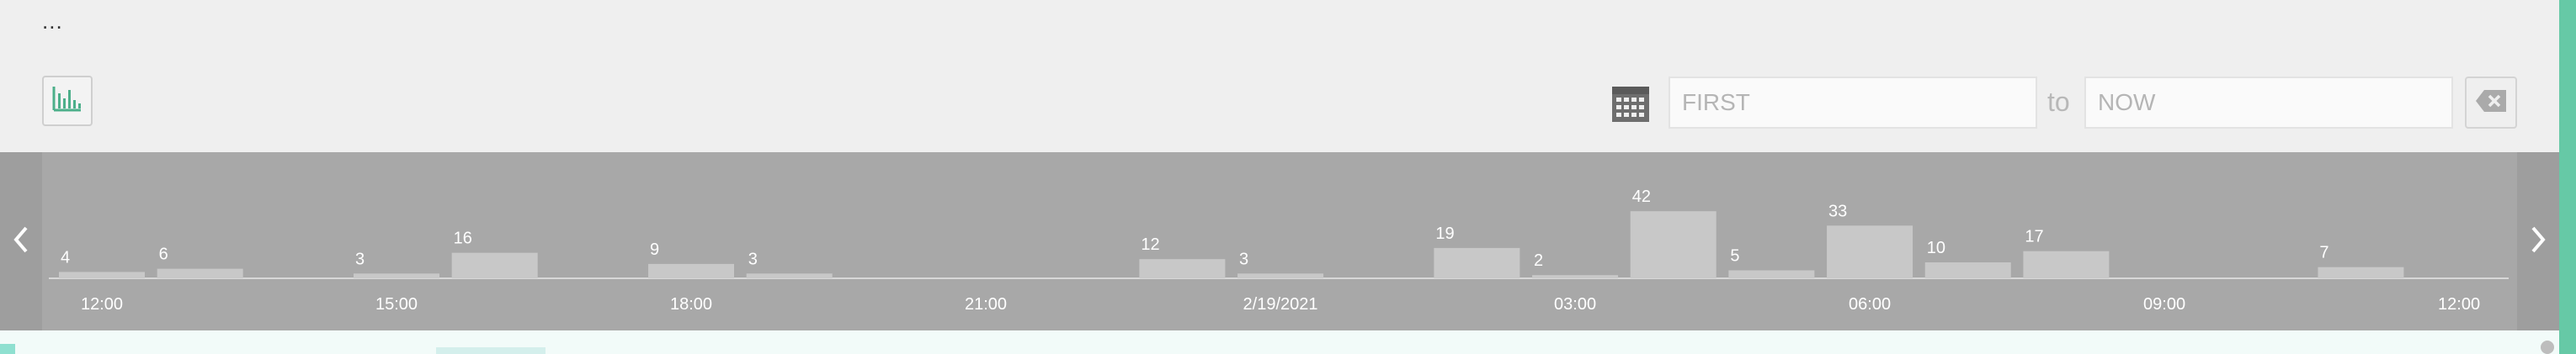 The height and width of the screenshot is (354, 2576). I want to click on histogram-toggle-button, so click(67, 101).